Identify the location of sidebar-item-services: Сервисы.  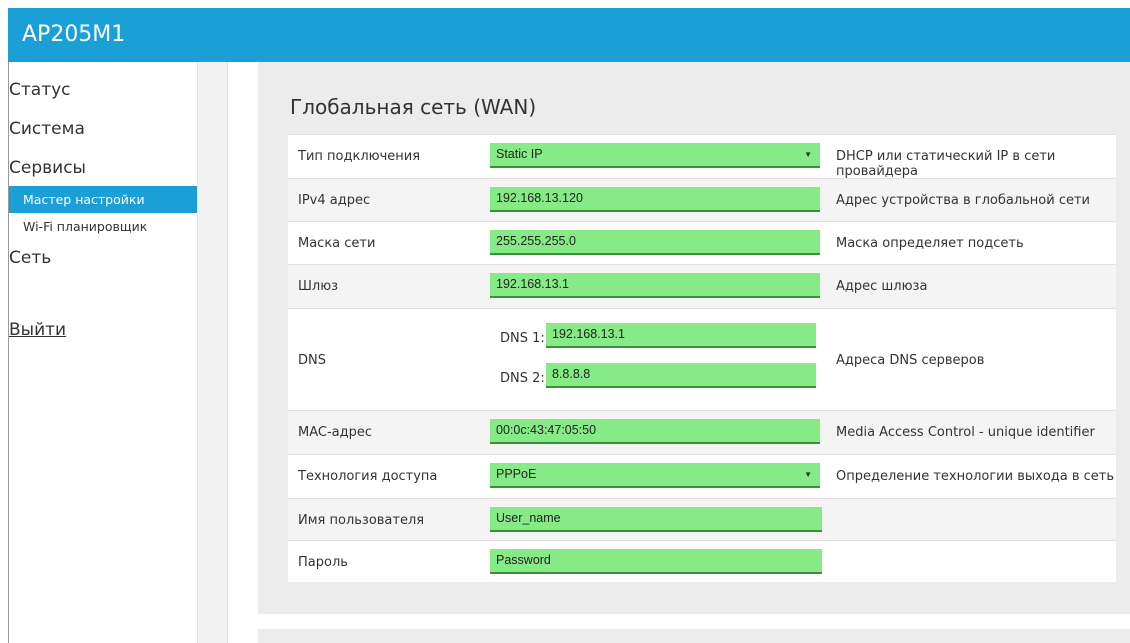
(47, 168).